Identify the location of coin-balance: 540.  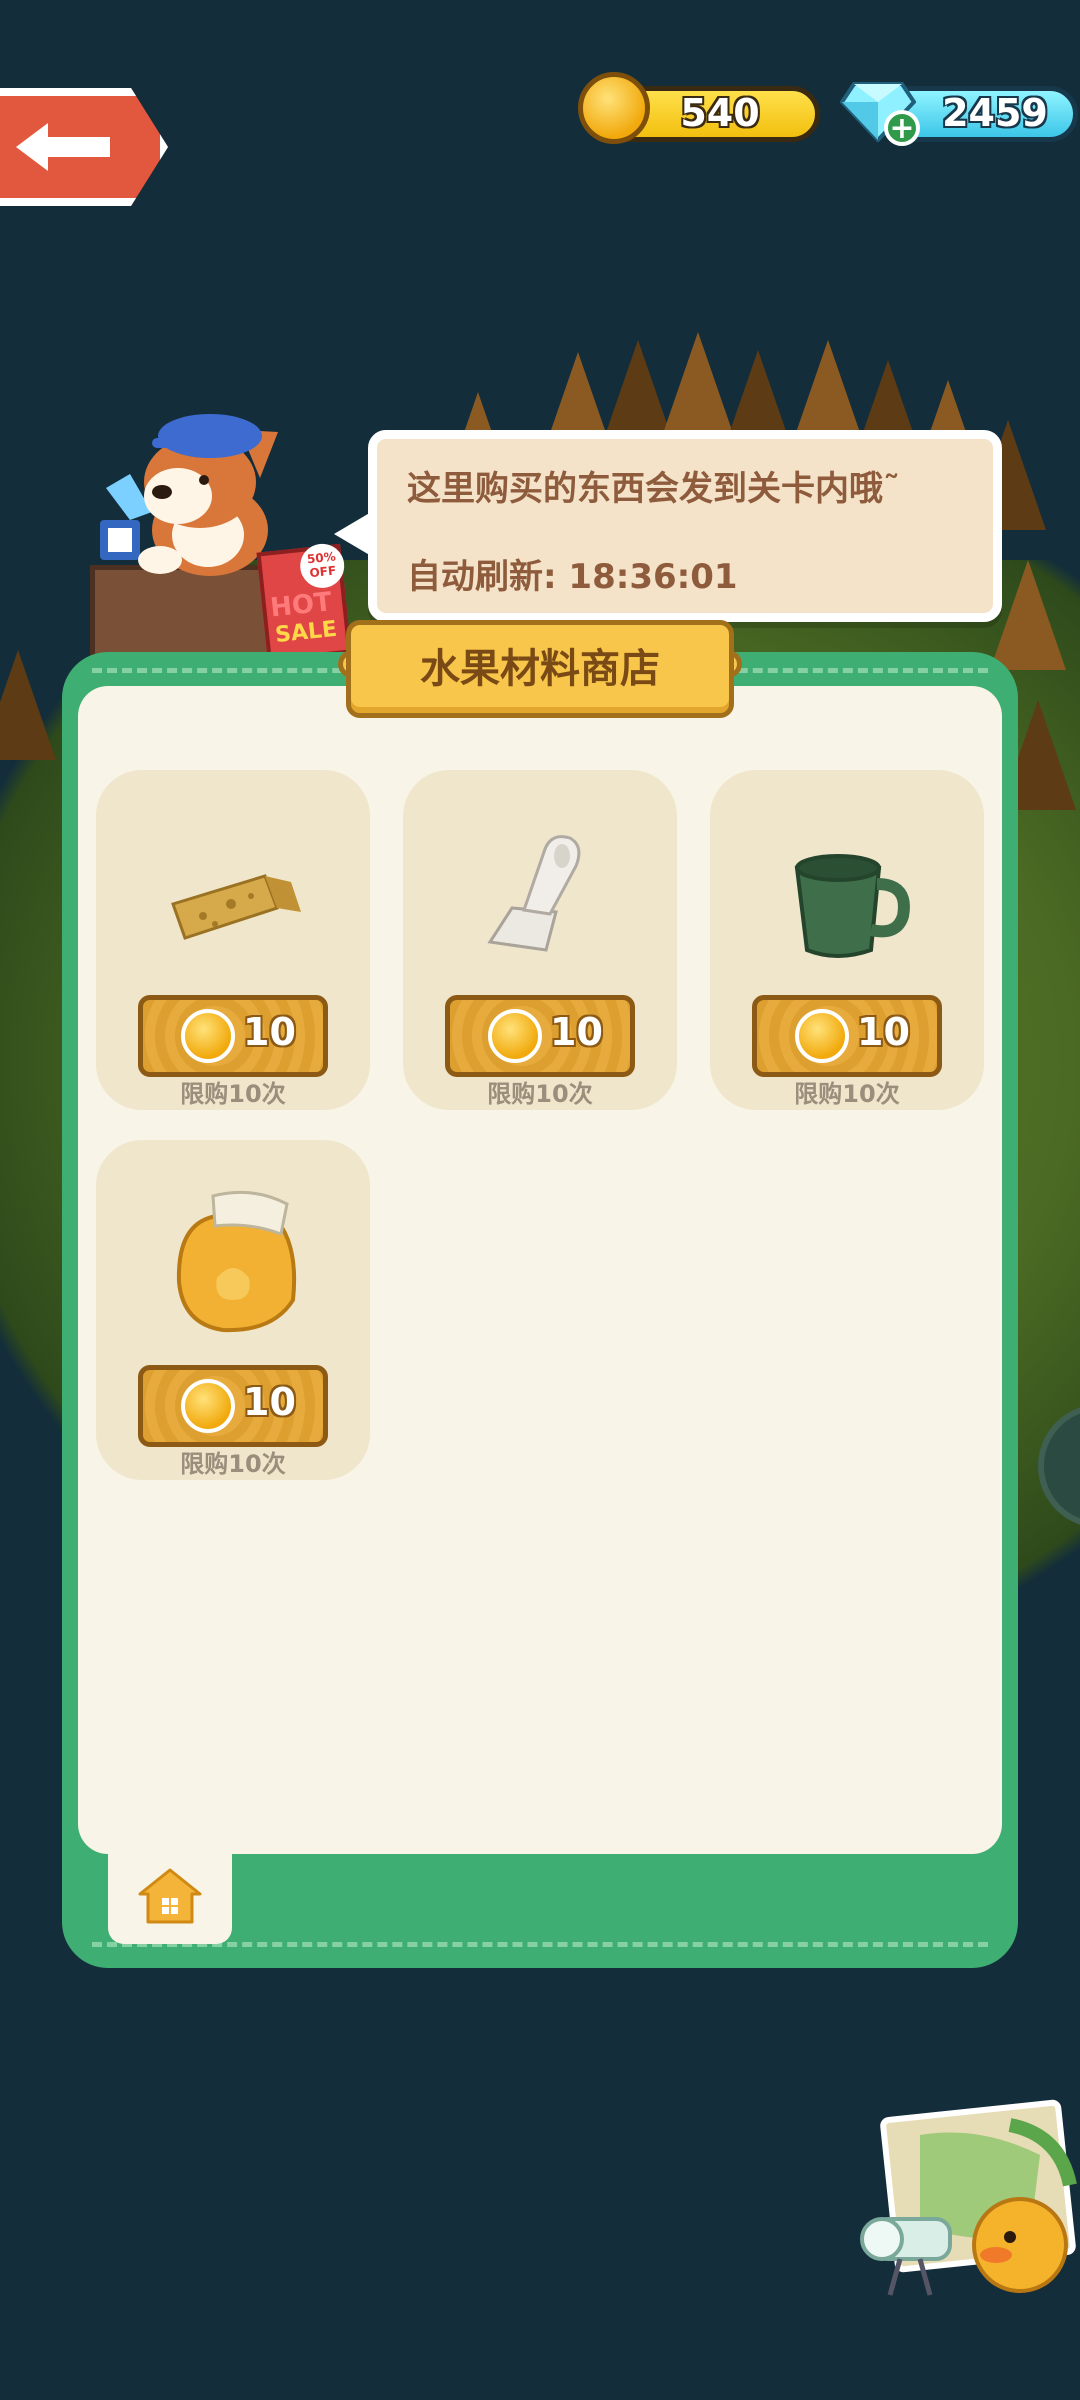
(720, 113).